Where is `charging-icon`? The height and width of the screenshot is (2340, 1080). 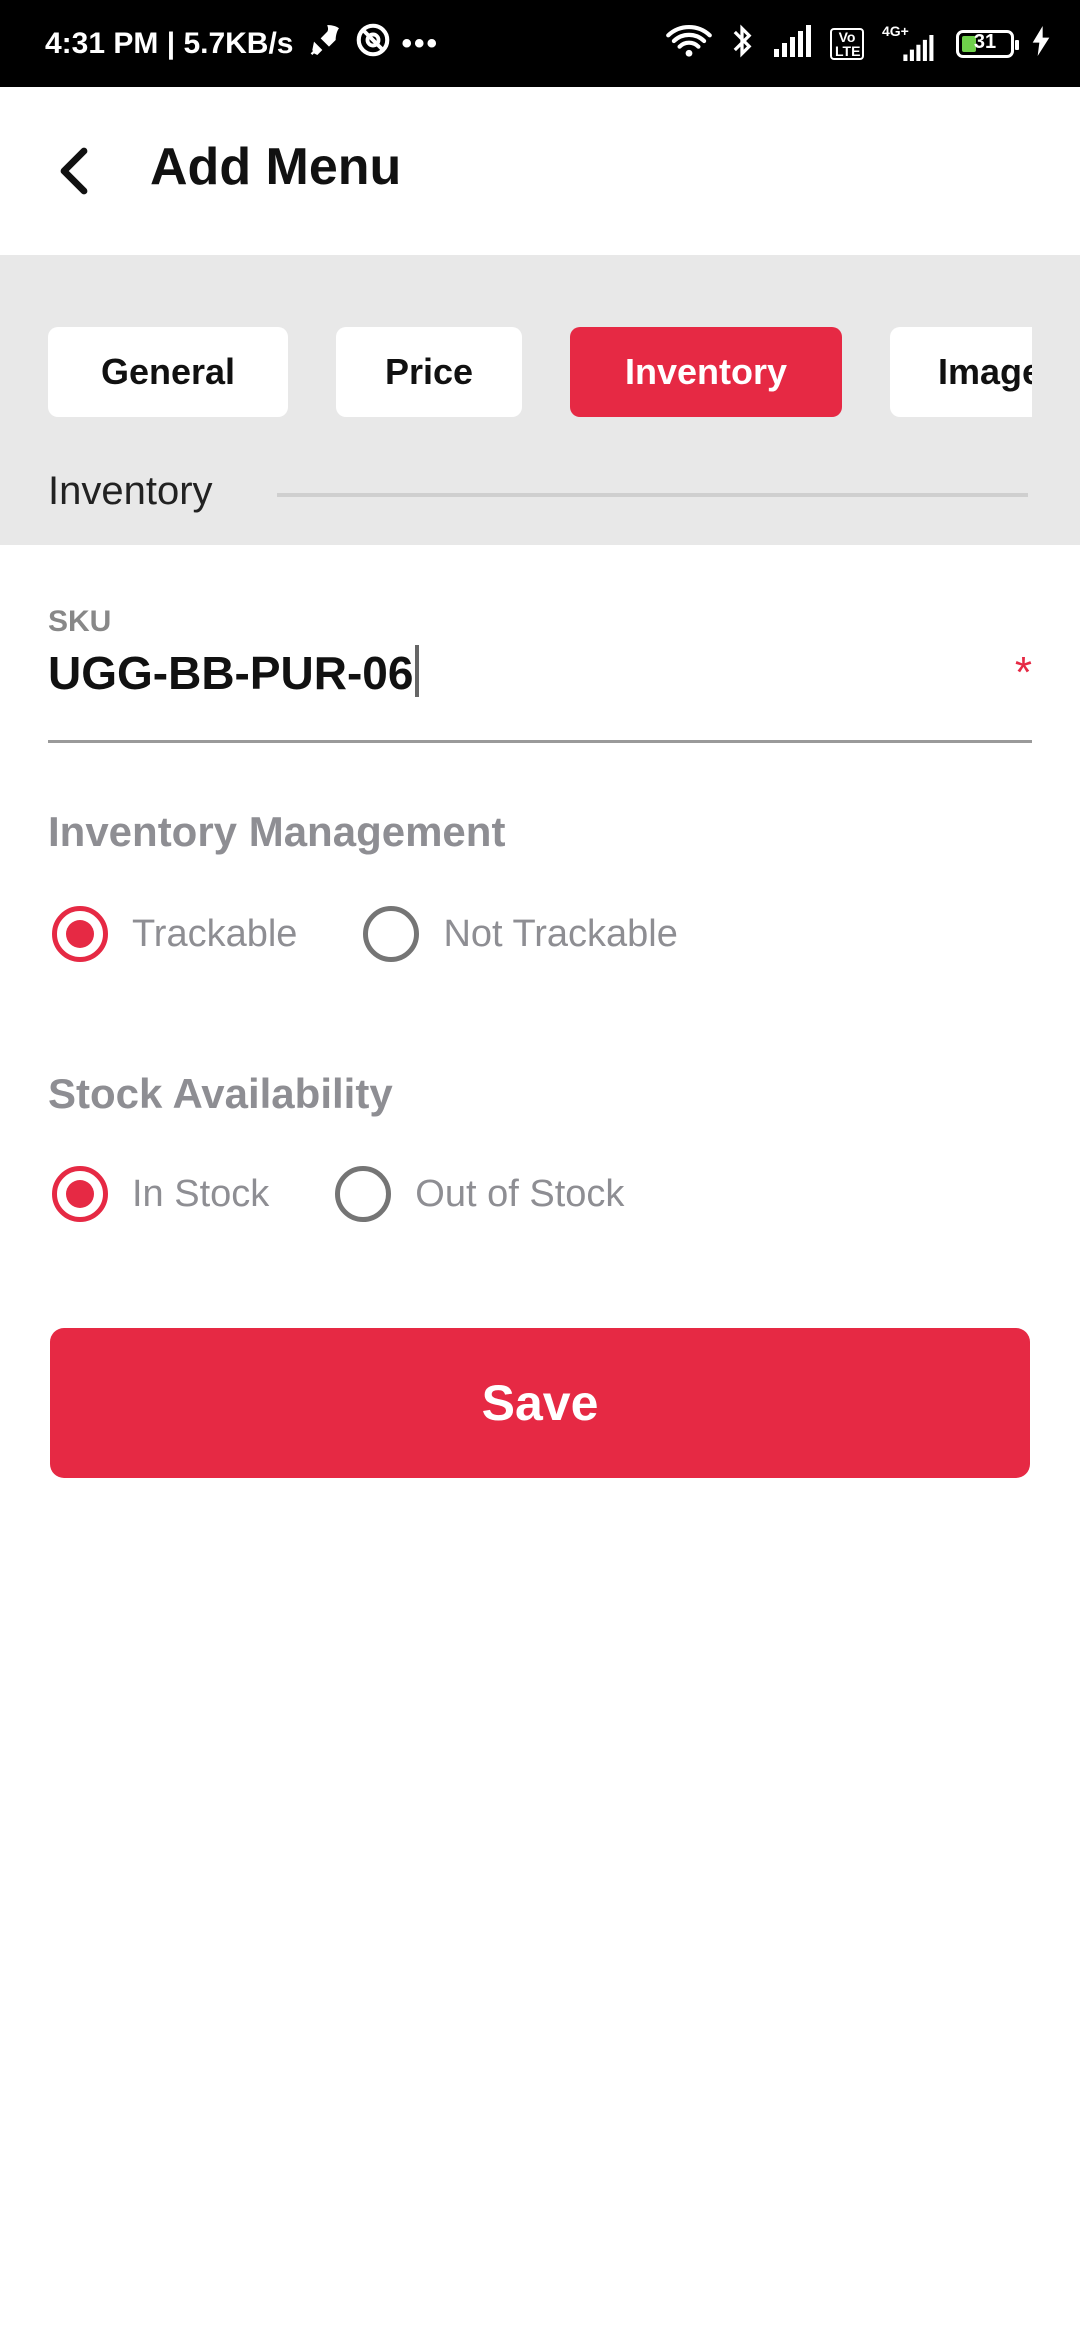
charging-icon is located at coordinates (1041, 43).